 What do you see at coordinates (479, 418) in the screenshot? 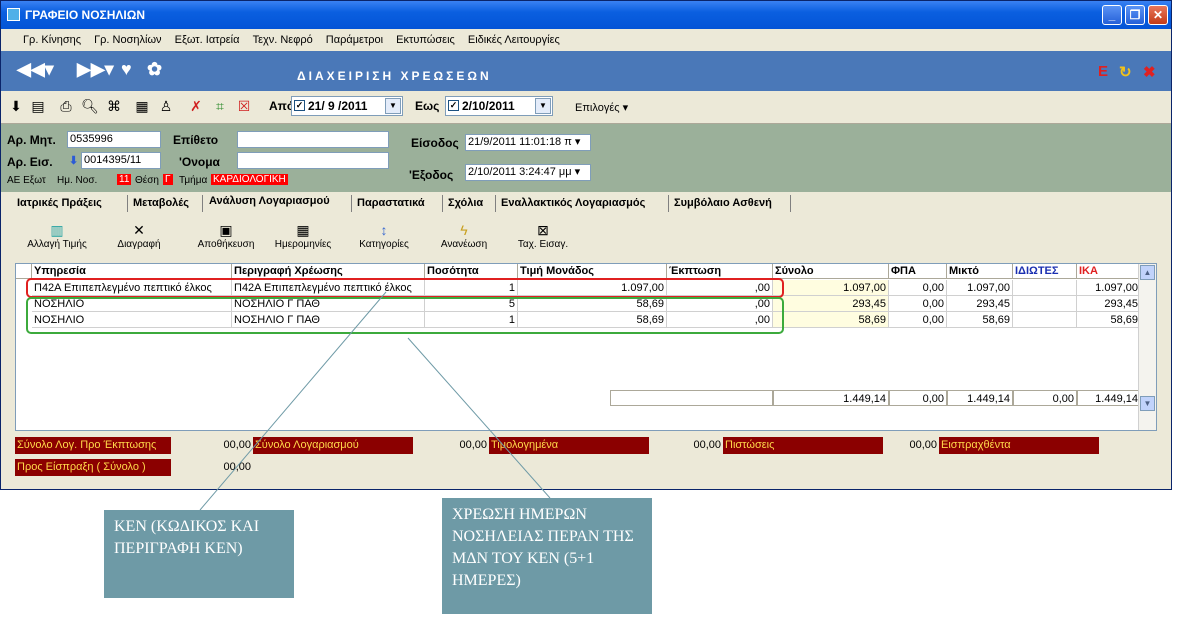
I see `xreosi-connector-line` at bounding box center [479, 418].